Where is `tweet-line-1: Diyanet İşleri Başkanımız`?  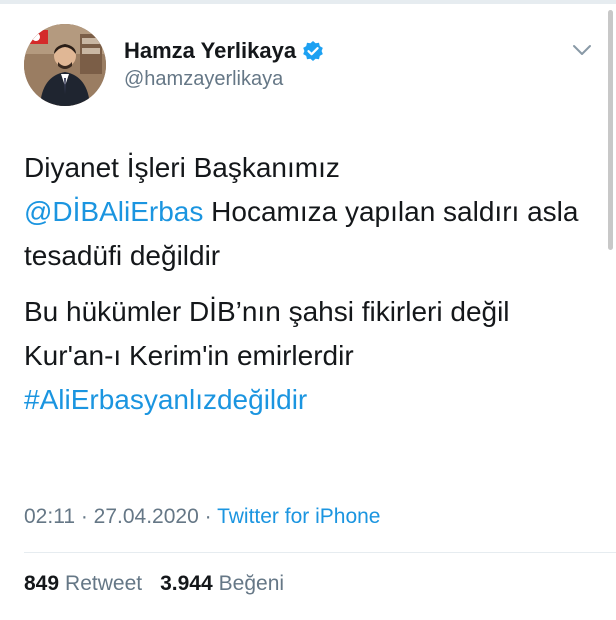
tweet-line-1: Diyanet İşleri Başkanımız is located at coordinates (182, 167).